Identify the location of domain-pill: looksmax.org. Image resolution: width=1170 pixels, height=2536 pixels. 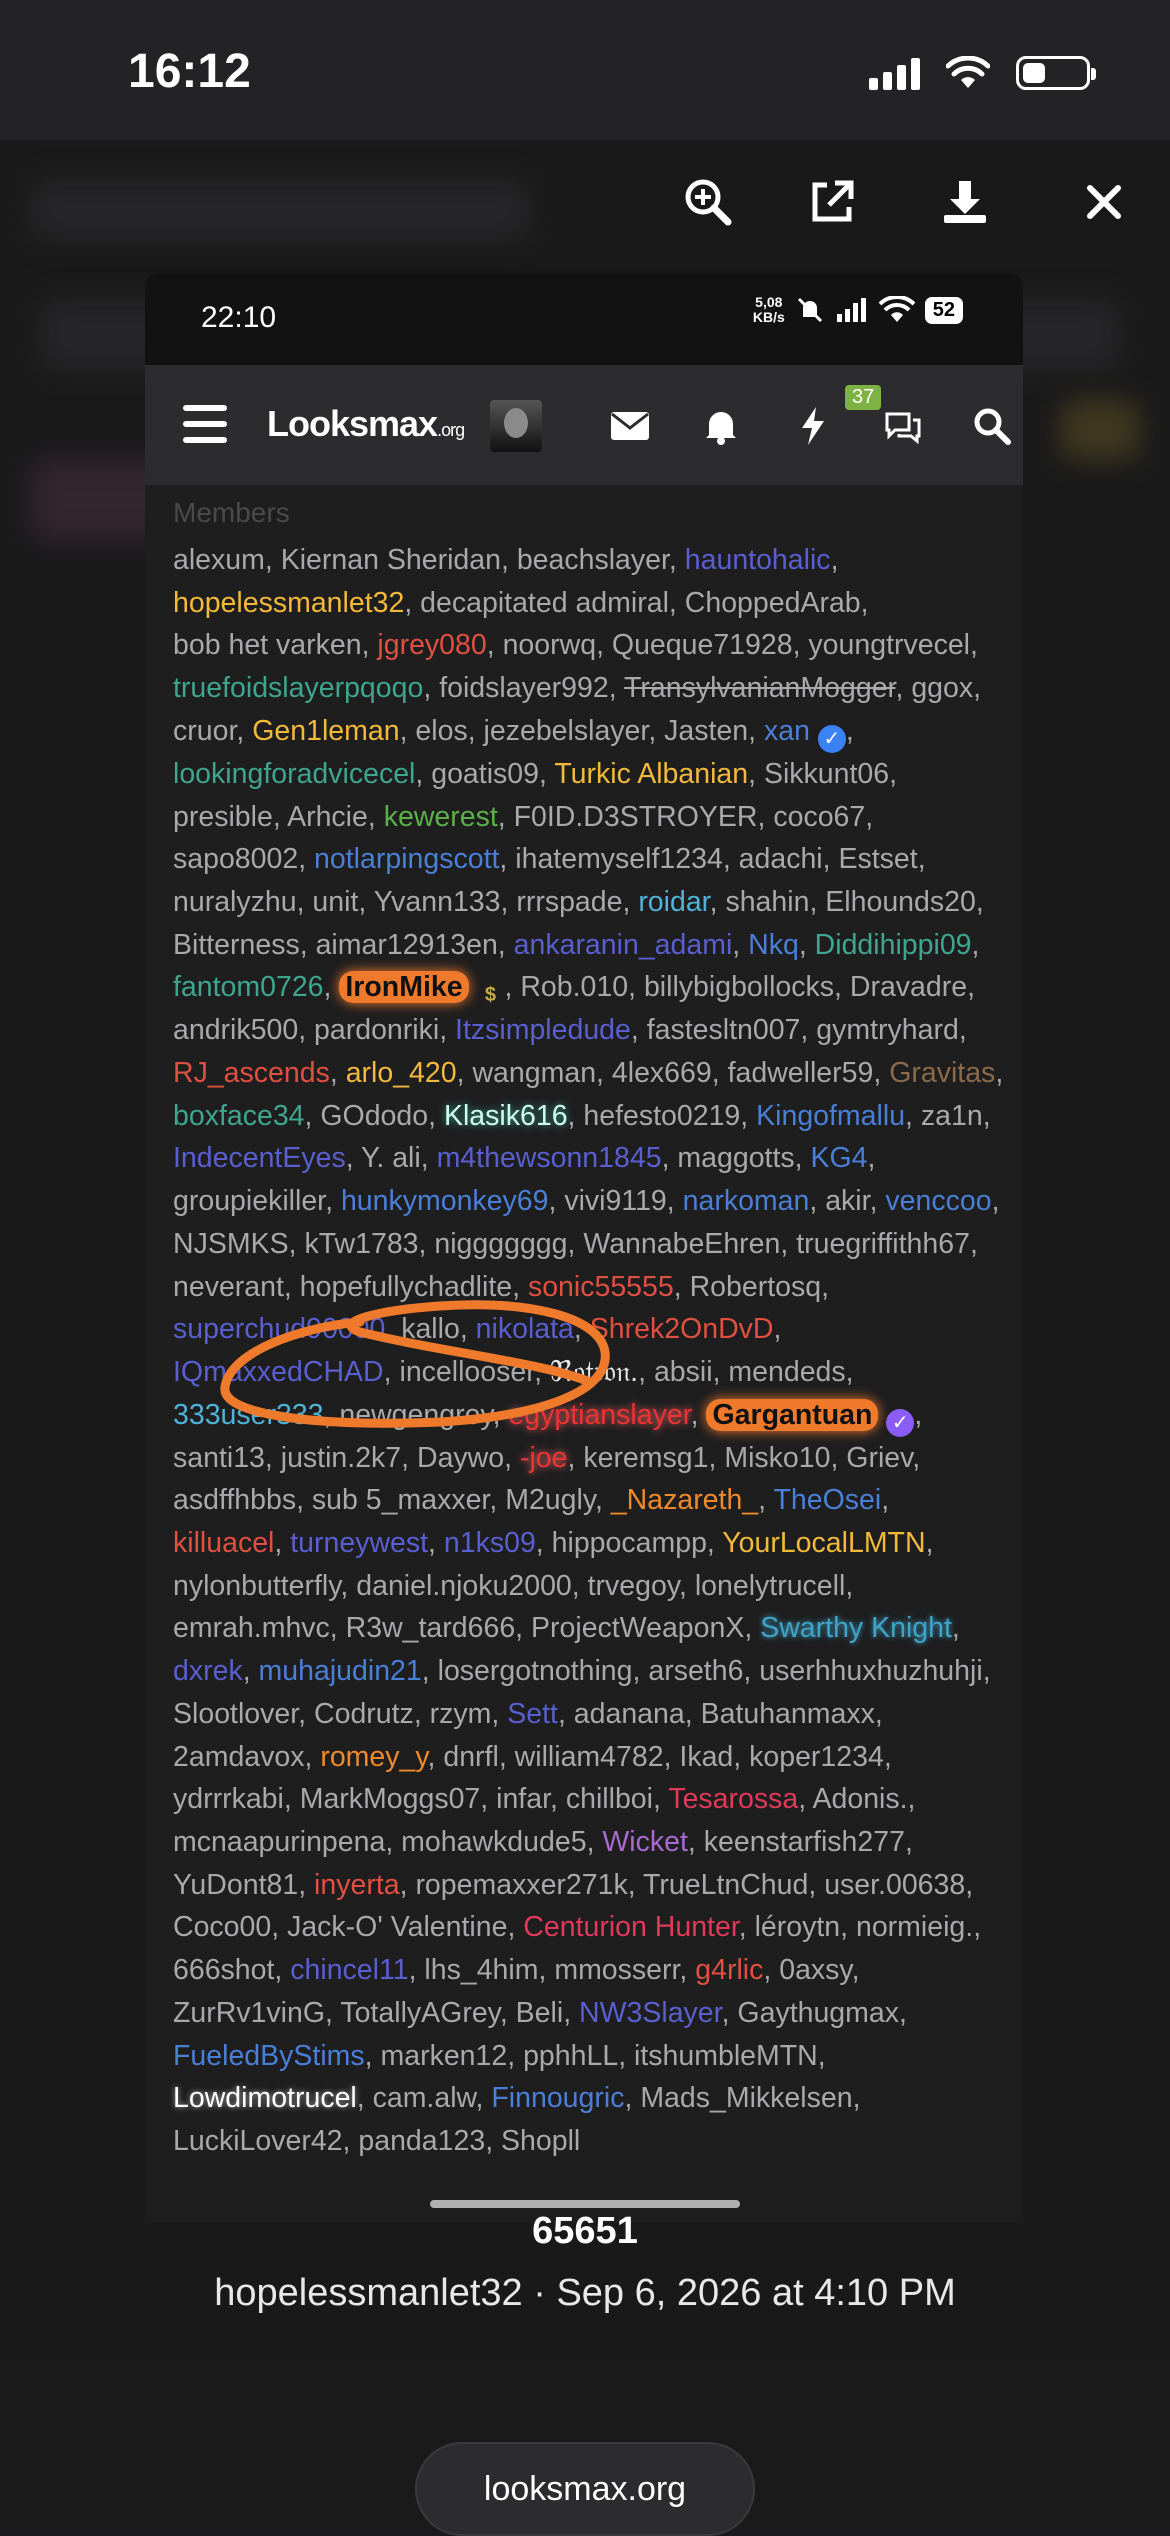
(585, 2489).